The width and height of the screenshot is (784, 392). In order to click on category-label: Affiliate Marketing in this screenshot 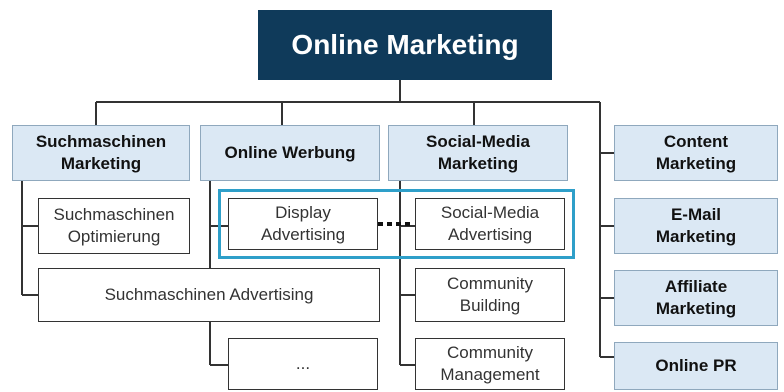, I will do `click(696, 297)`.